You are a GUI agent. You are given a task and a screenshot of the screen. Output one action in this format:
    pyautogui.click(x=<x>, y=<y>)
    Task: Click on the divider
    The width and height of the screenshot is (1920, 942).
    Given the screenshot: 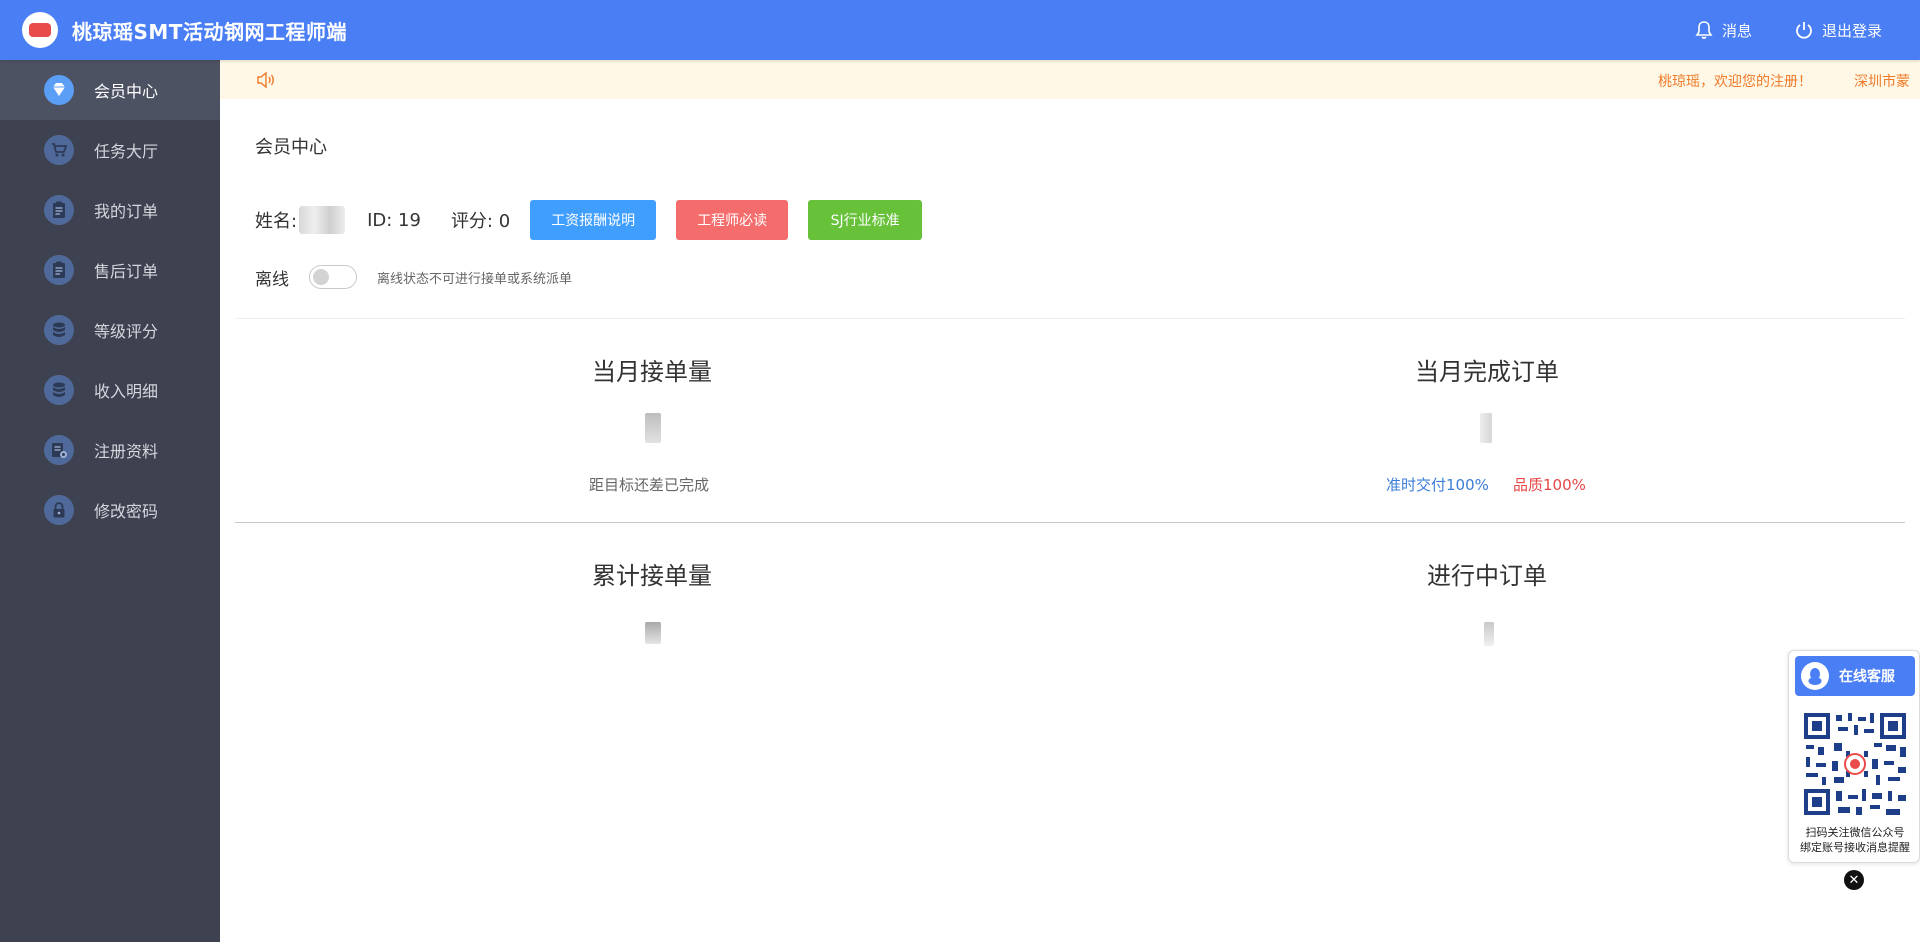 What is the action you would take?
    pyautogui.click(x=1070, y=318)
    